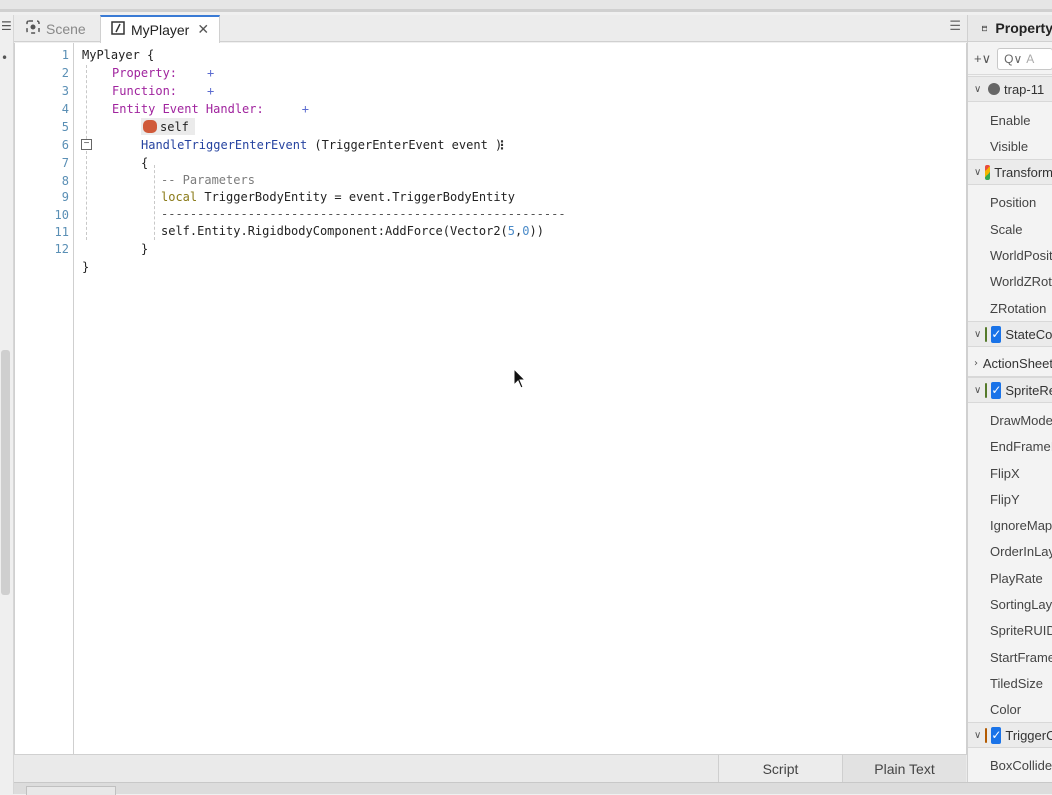 The height and width of the screenshot is (795, 1052). I want to click on property-enable: Enable, so click(1010, 120).